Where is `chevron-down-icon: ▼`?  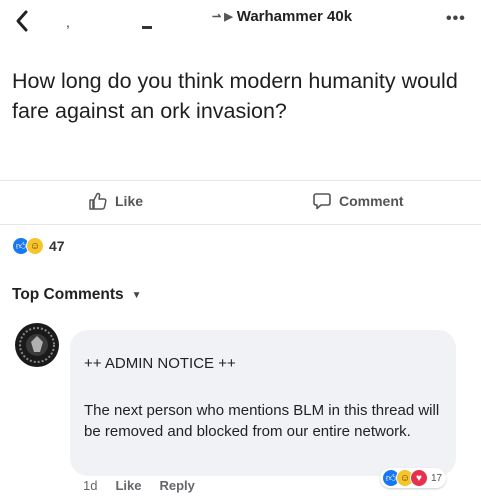 chevron-down-icon: ▼ is located at coordinates (136, 295).